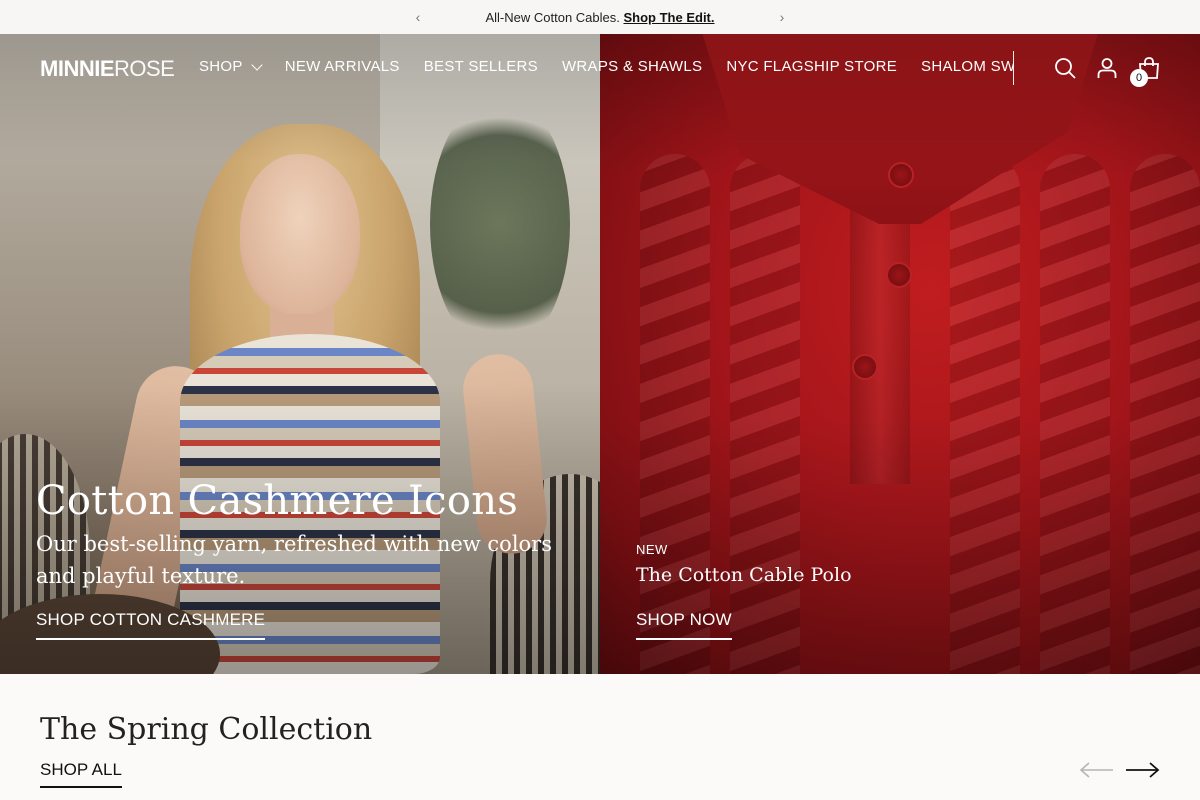 The image size is (1200, 800). What do you see at coordinates (418, 17) in the screenshot?
I see `chevron-left-icon: ‹` at bounding box center [418, 17].